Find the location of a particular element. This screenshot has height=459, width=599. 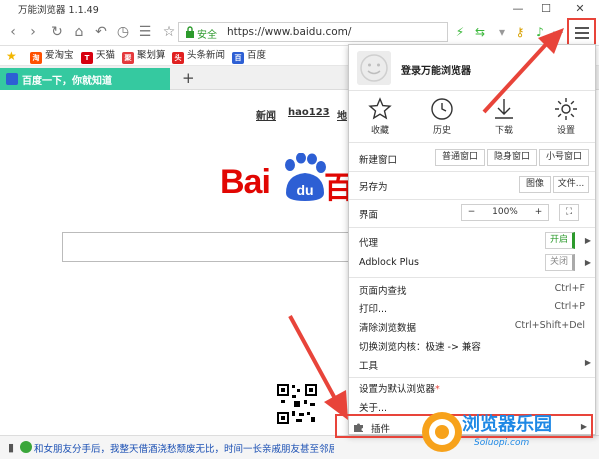

news-link: 新闻 is located at coordinates (266, 114).